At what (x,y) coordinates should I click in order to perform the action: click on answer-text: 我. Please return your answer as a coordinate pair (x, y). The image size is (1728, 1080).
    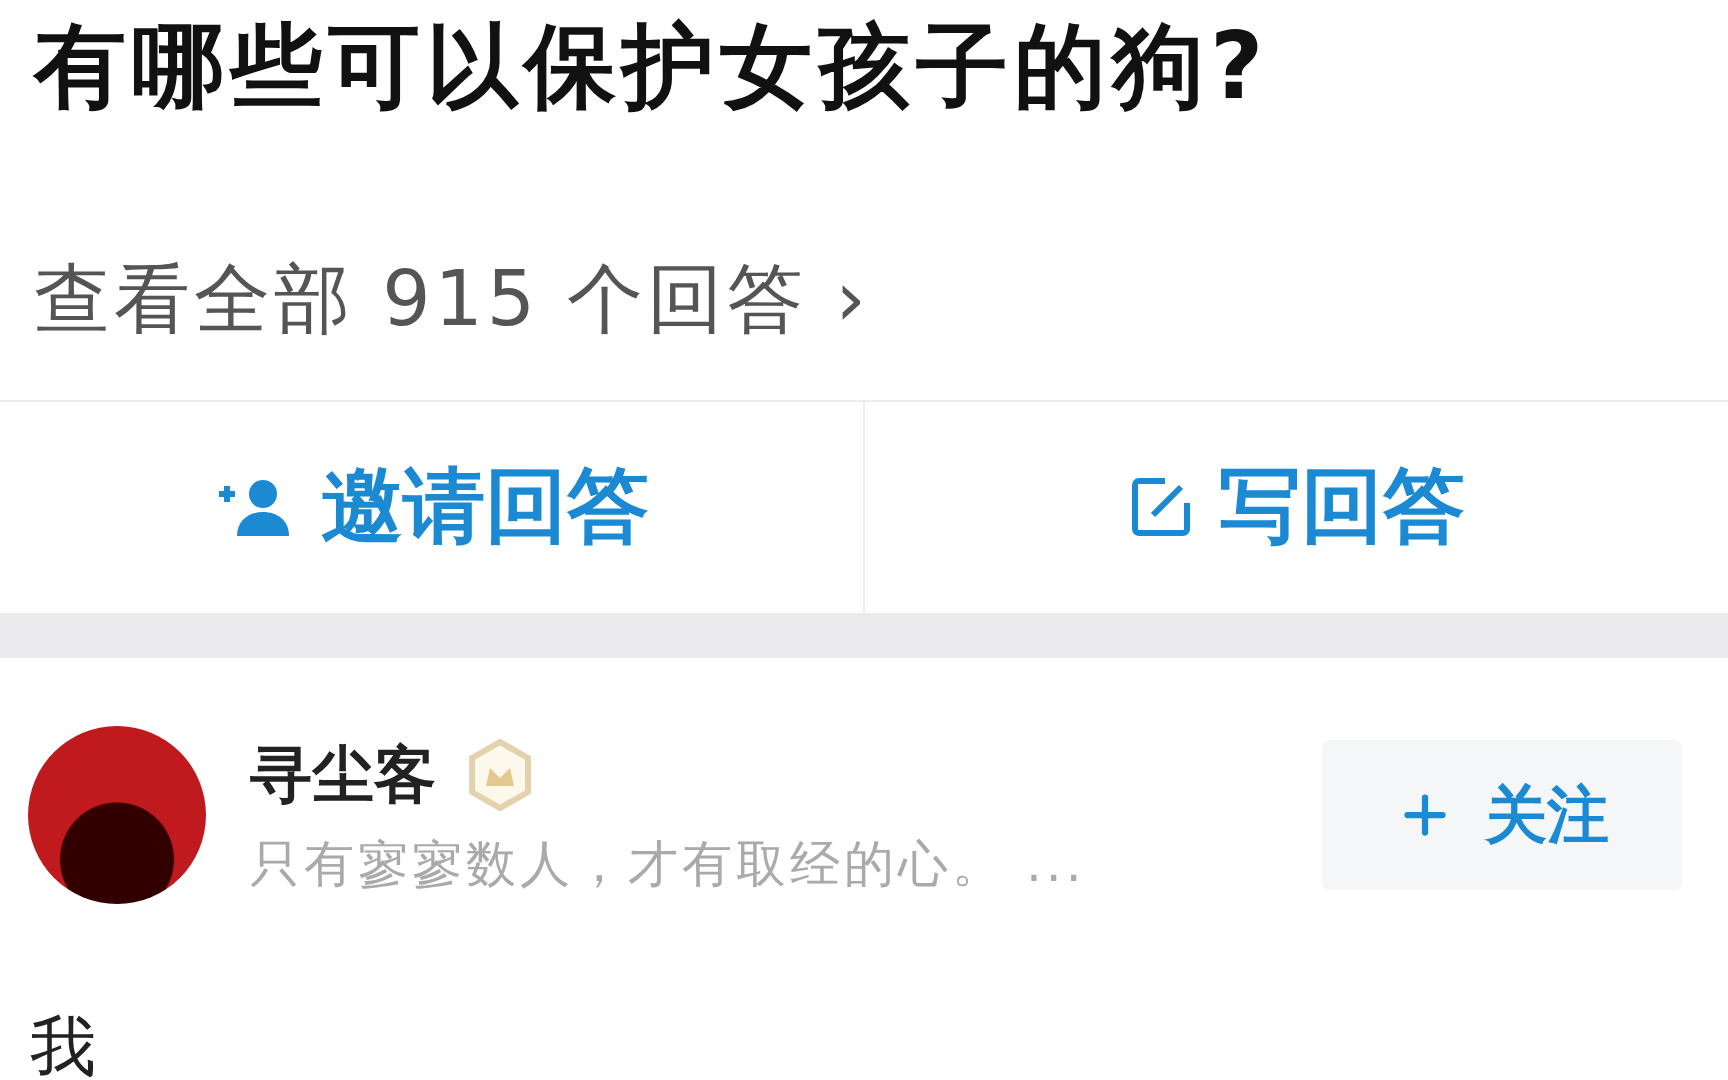
    Looking at the image, I should click on (63, 1047).